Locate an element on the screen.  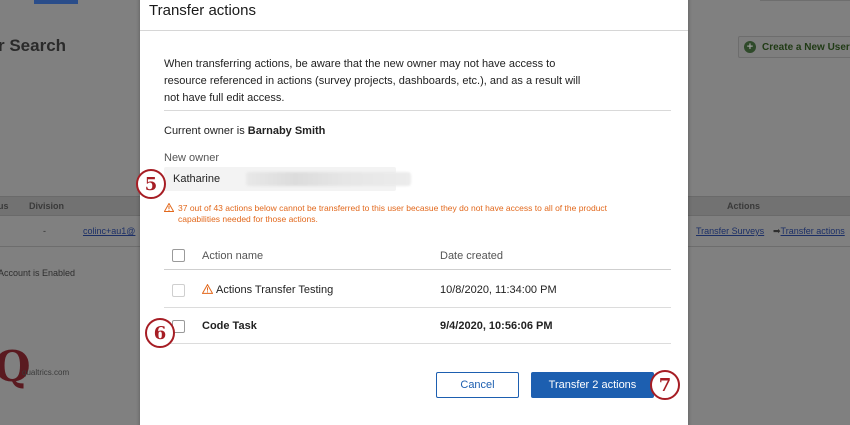
account-status: Account is Enabled is located at coordinates (38, 273).